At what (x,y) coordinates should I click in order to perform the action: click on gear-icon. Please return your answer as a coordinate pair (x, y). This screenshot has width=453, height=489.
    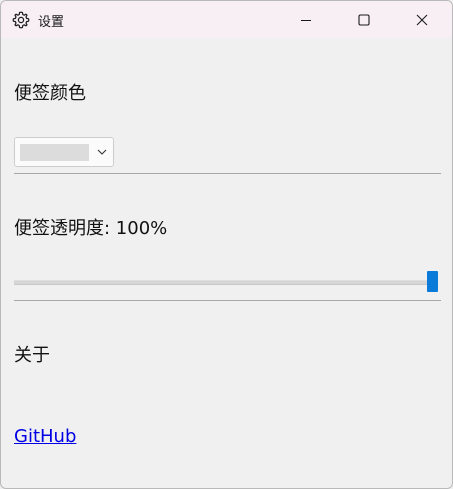
    Looking at the image, I should click on (21, 20).